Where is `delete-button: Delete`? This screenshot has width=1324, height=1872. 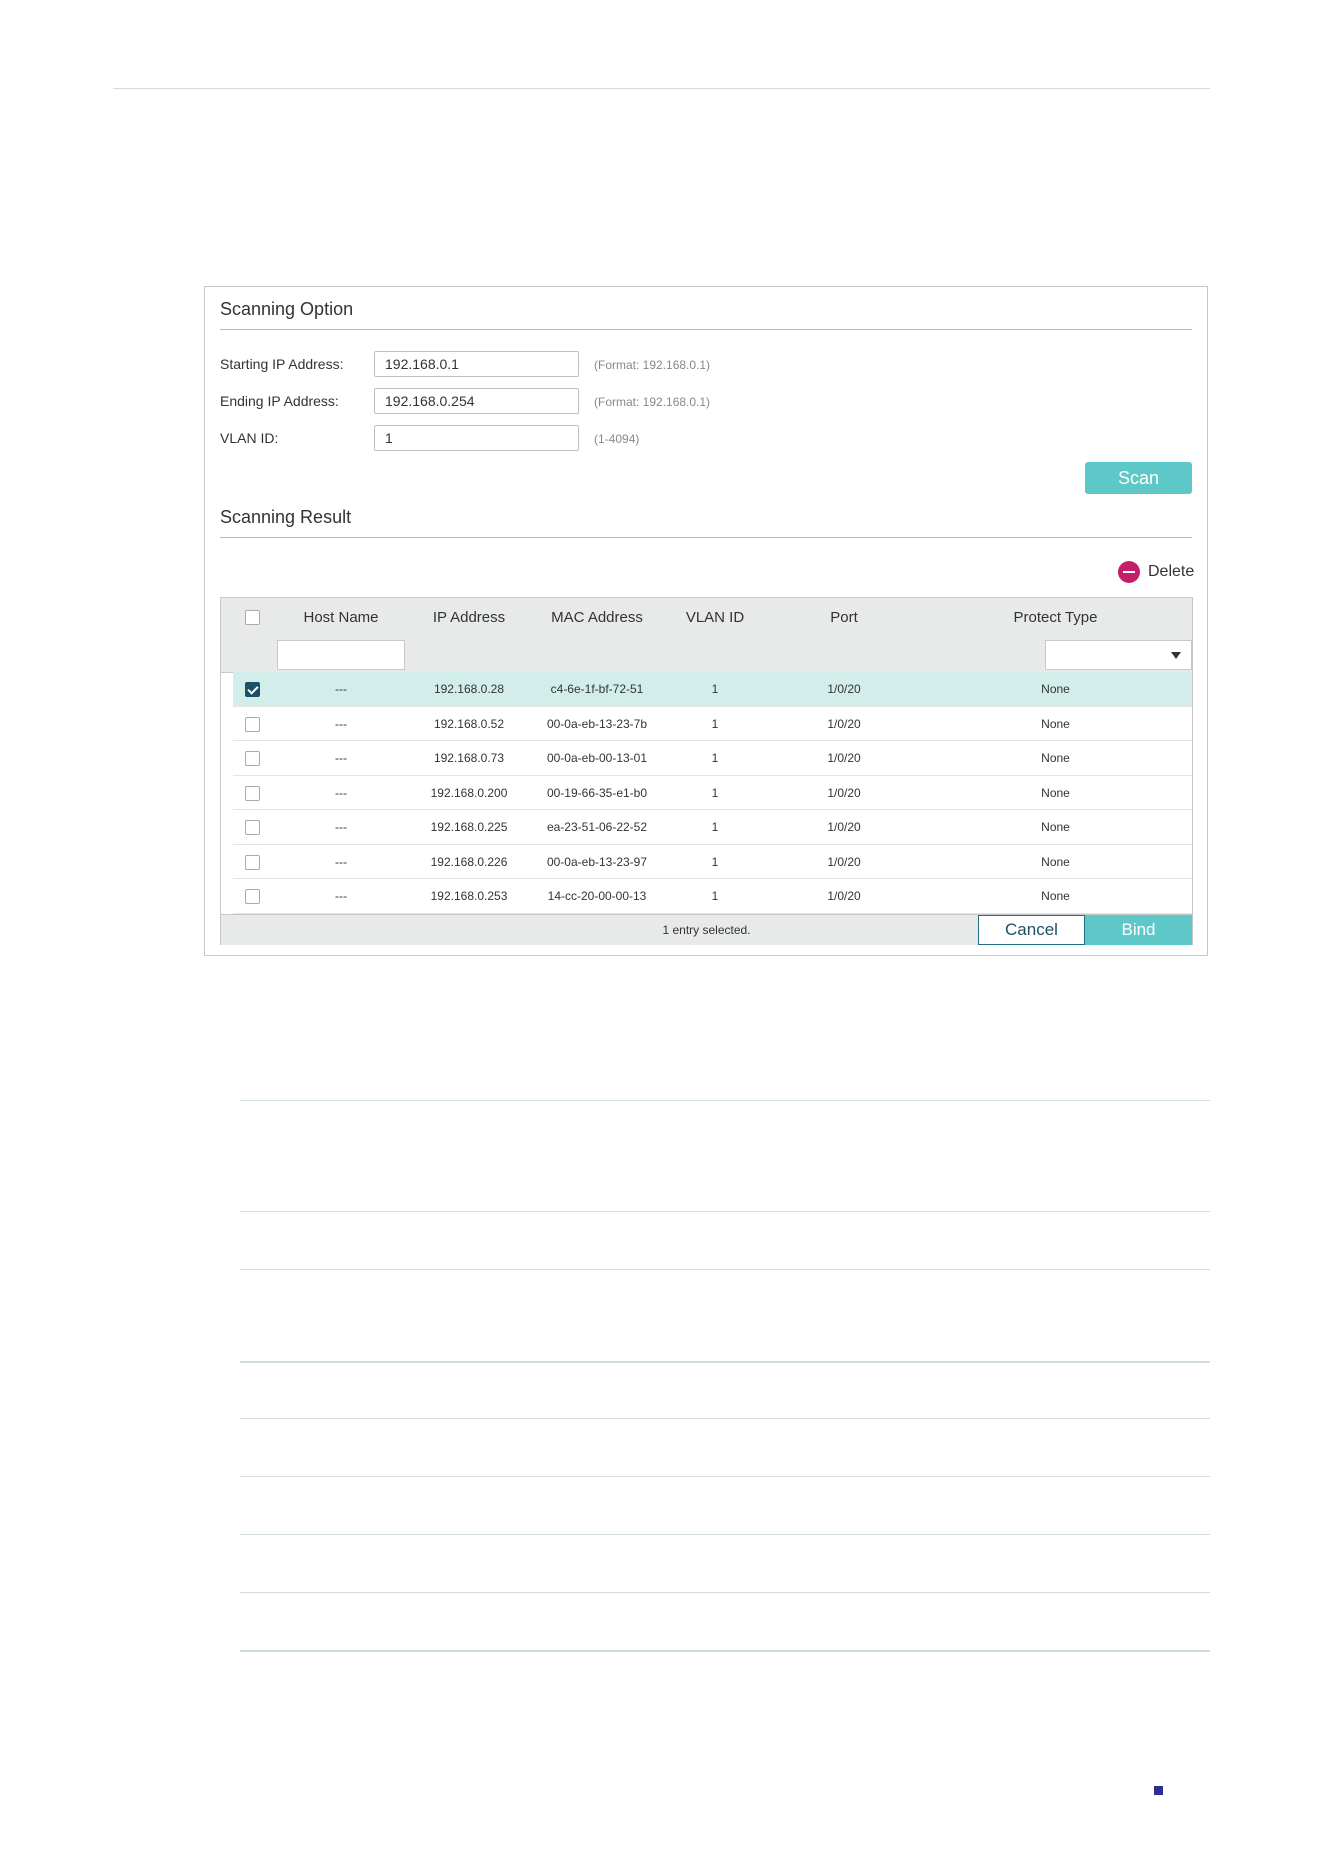 delete-button: Delete is located at coordinates (1156, 572).